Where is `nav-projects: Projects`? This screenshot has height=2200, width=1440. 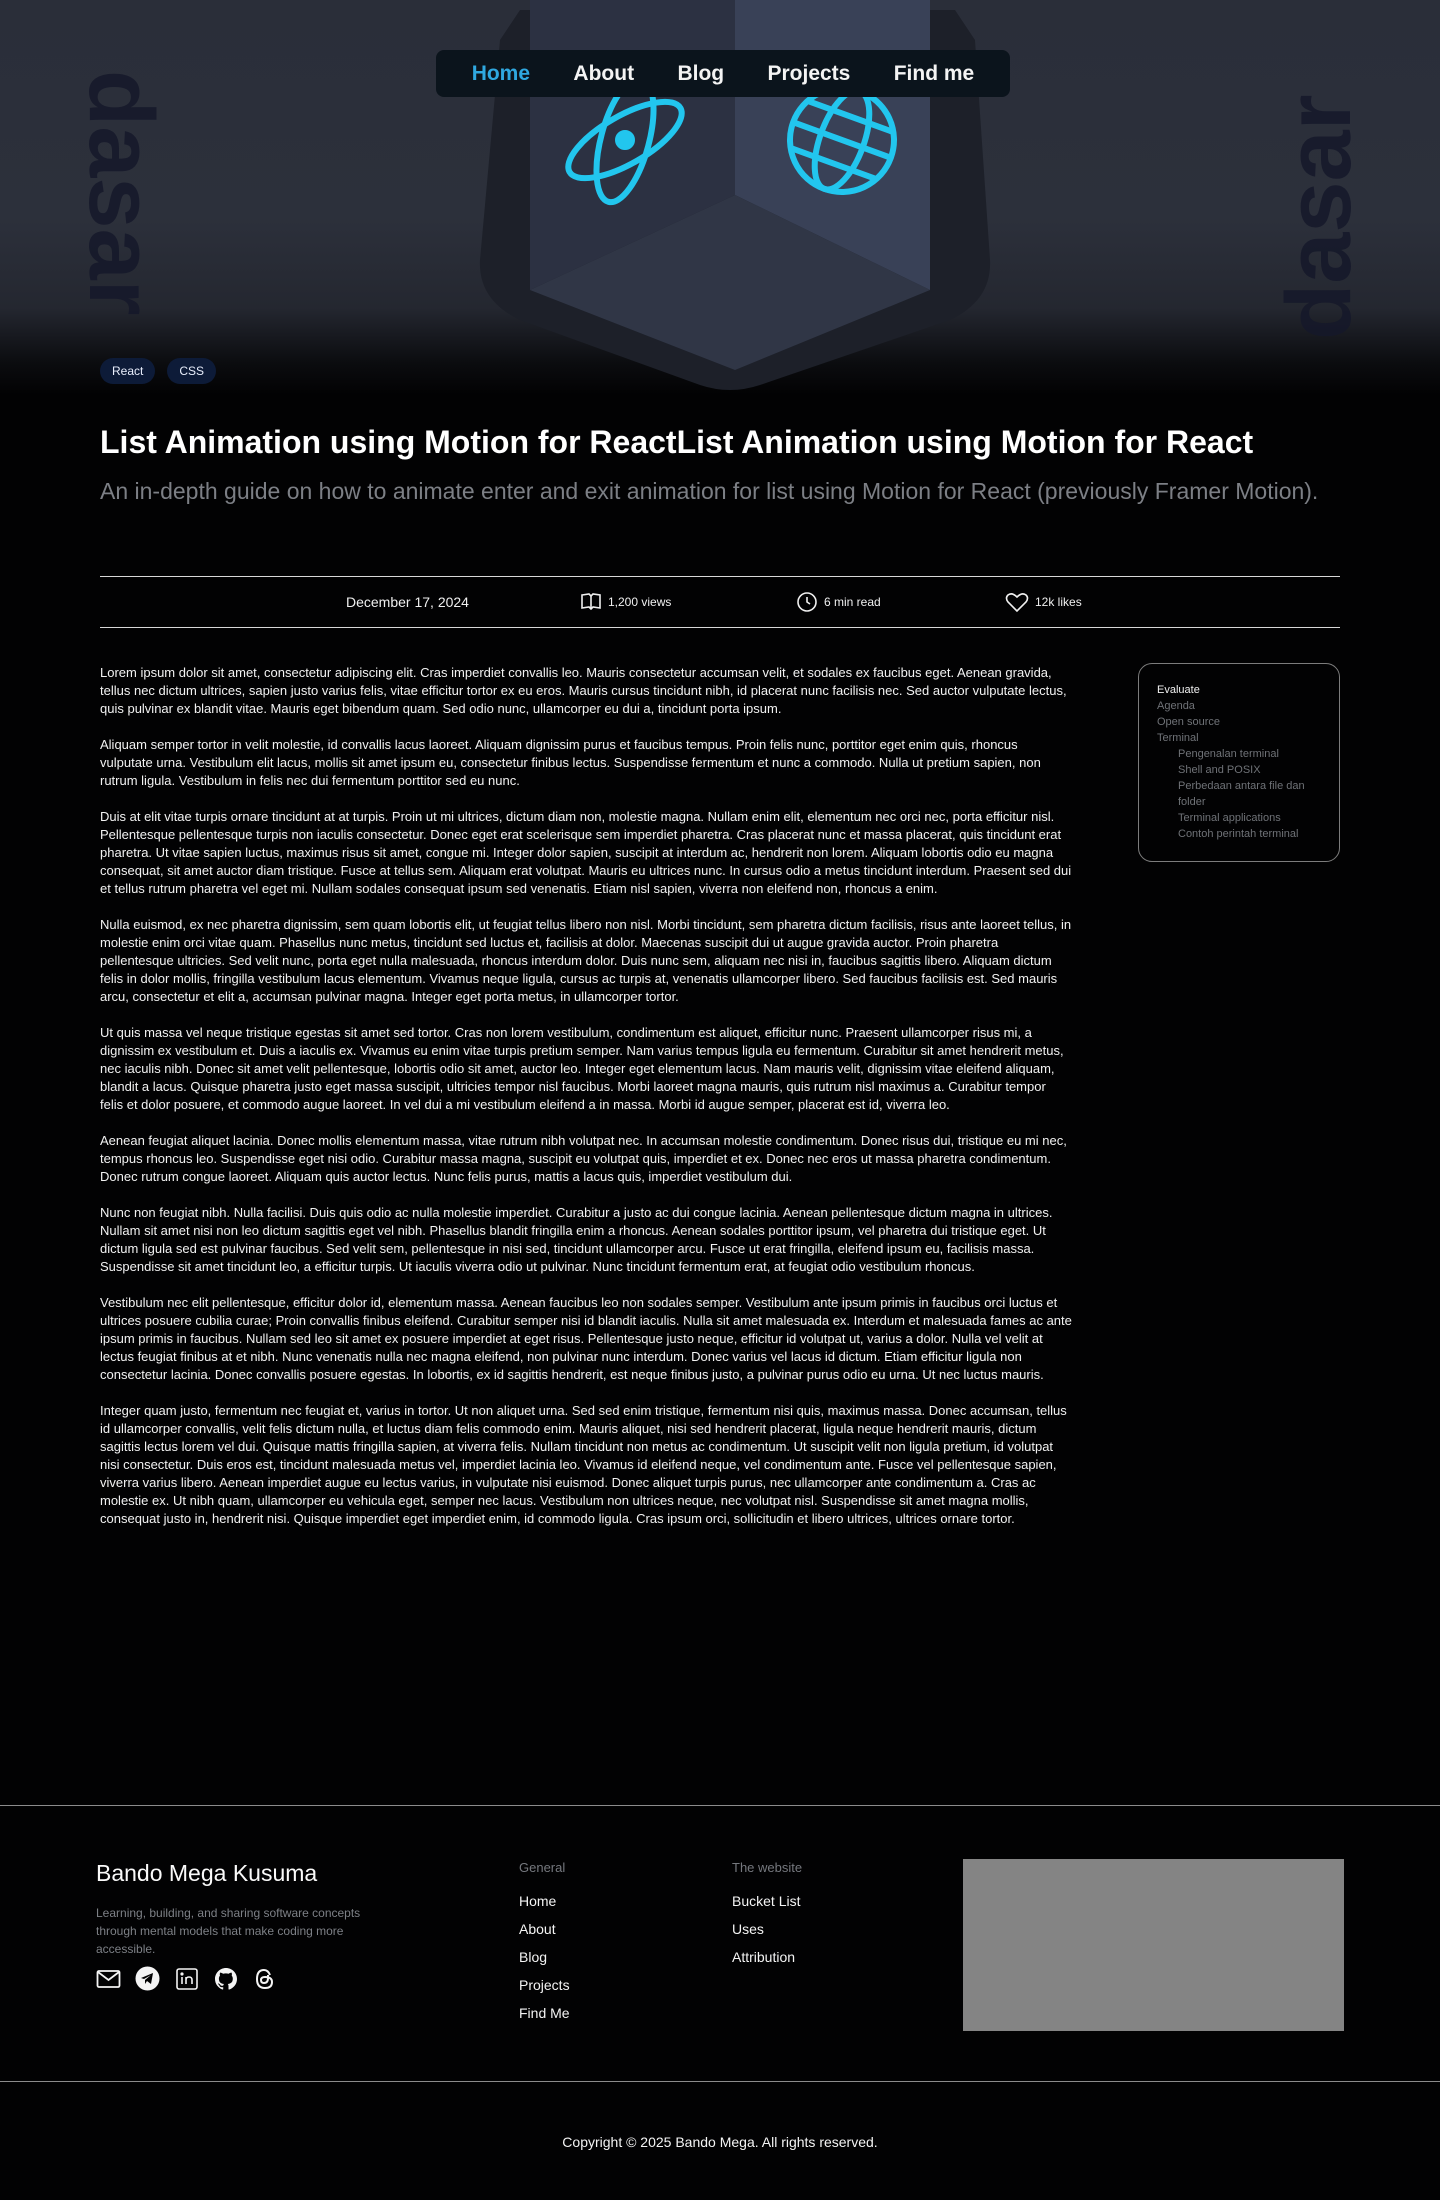 nav-projects: Projects is located at coordinates (808, 74).